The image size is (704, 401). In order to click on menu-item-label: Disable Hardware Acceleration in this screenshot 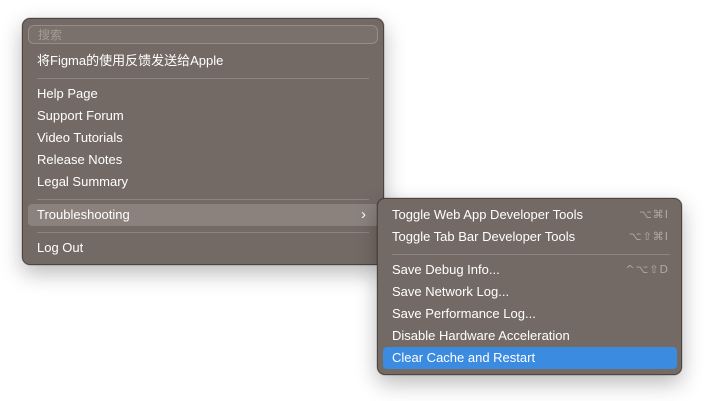, I will do `click(481, 335)`.